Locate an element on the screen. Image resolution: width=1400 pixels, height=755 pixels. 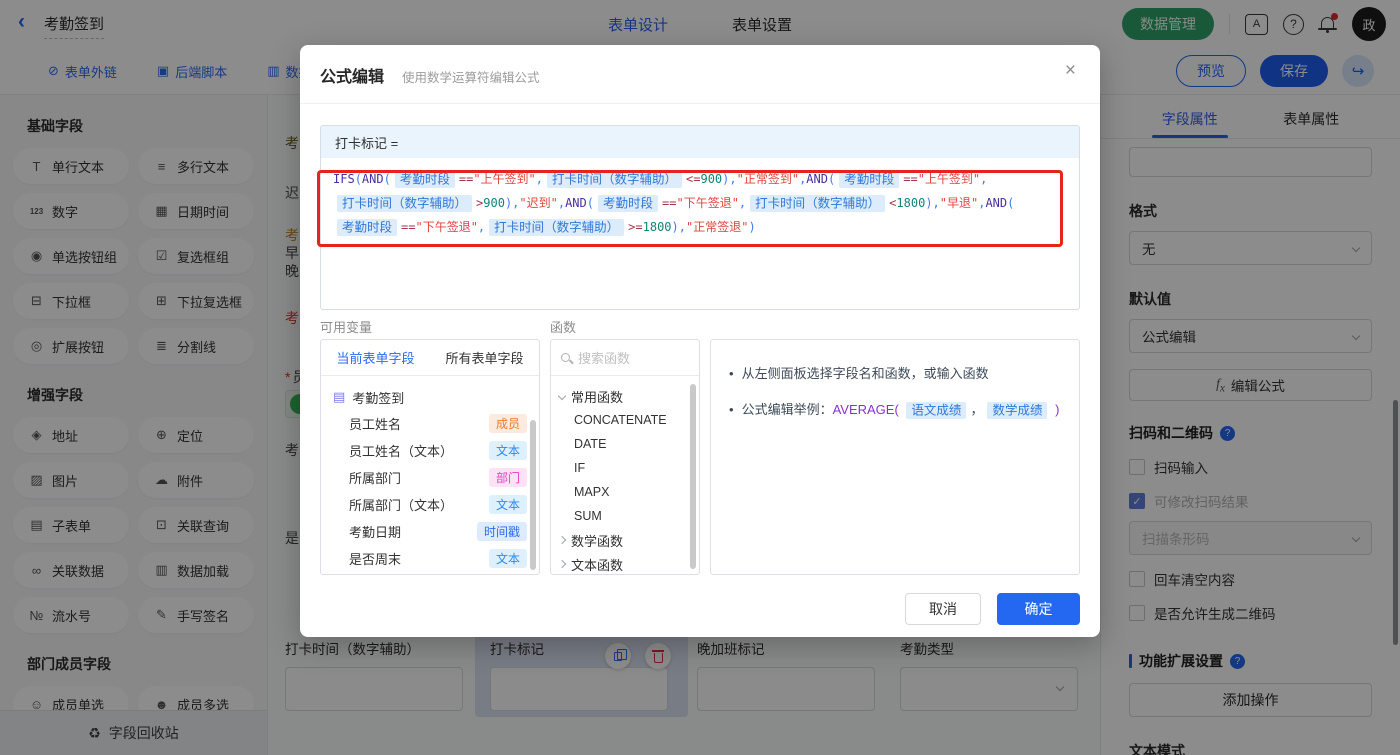
cancel-button: 取消 is located at coordinates (943, 609).